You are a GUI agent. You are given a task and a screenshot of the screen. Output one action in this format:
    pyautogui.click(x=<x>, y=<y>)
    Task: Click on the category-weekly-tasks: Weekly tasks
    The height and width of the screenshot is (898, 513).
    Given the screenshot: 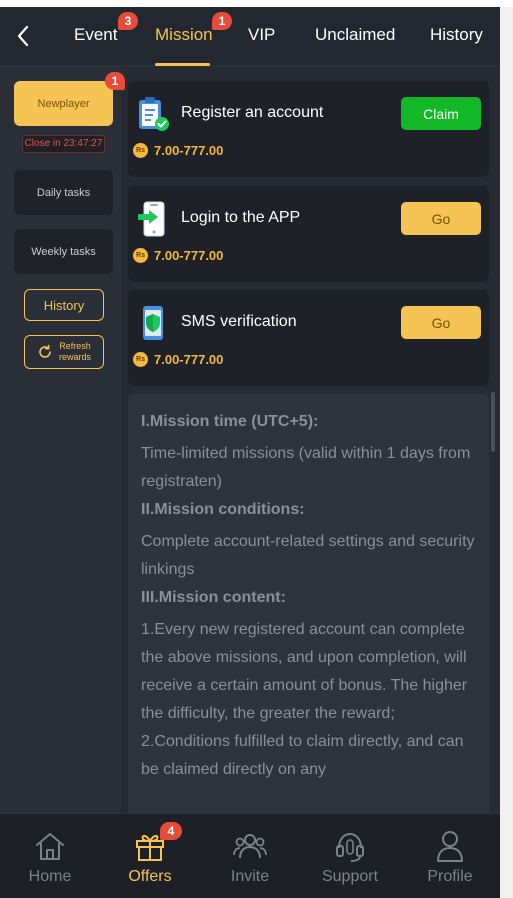 What is the action you would take?
    pyautogui.click(x=63, y=251)
    